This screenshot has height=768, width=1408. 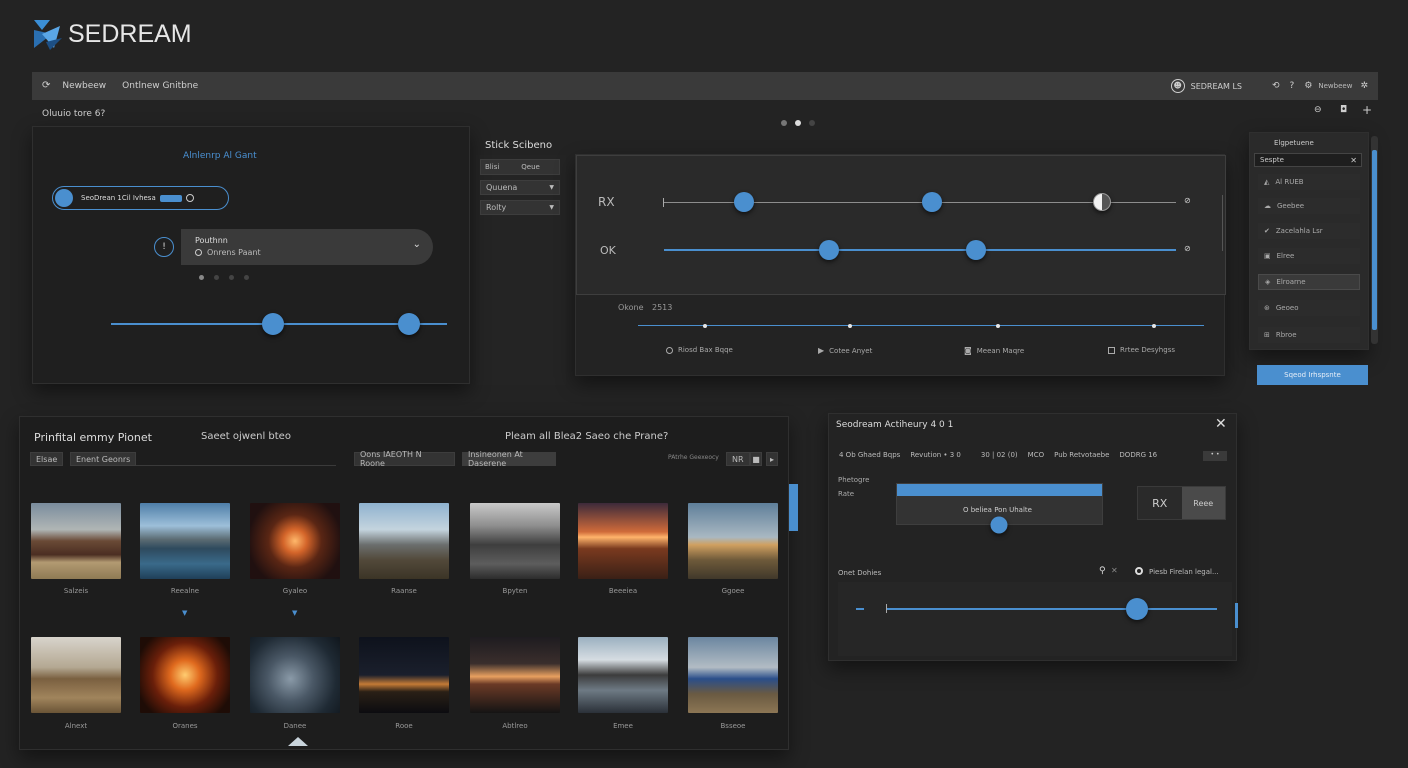 I want to click on camera-icon: ◘, so click(x=1343, y=110).